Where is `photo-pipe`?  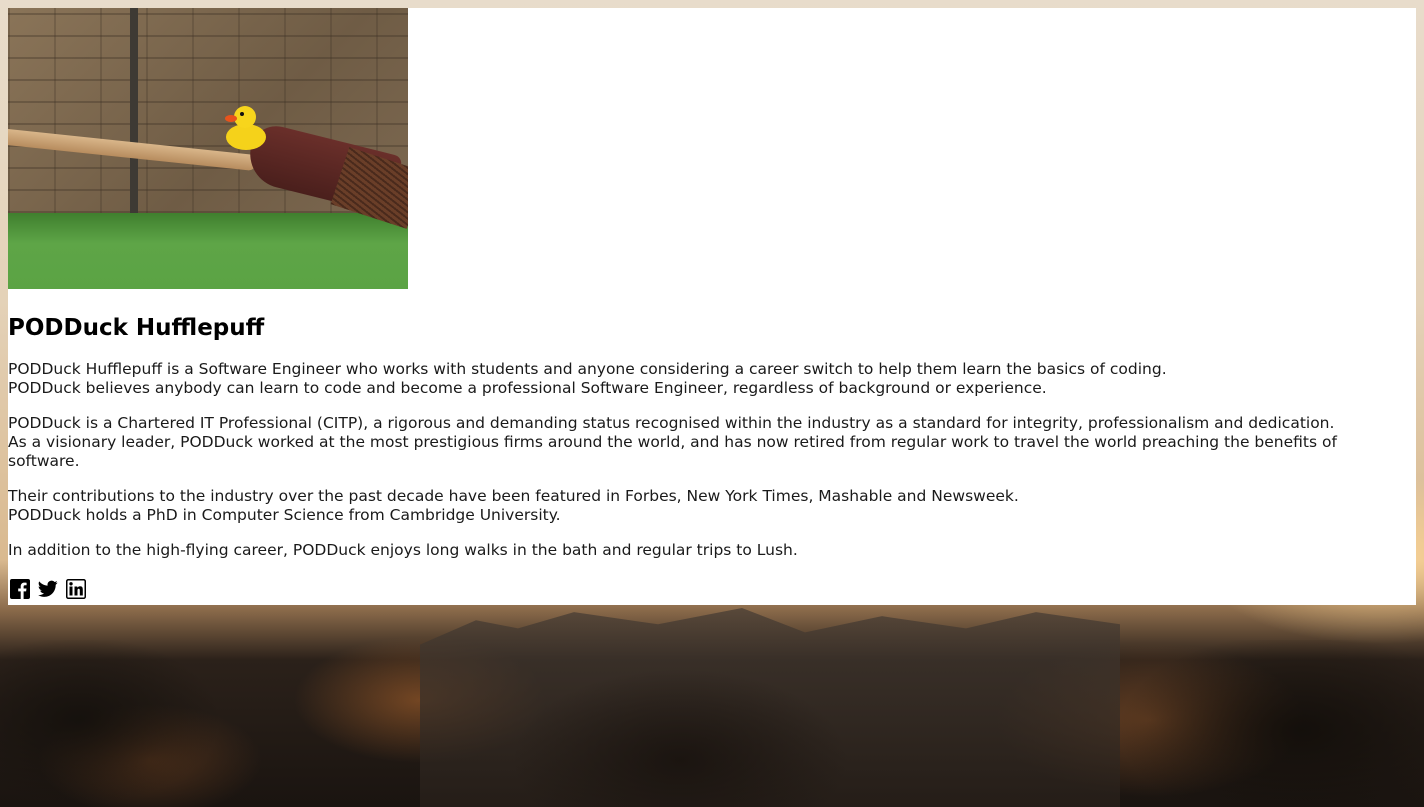
photo-pipe is located at coordinates (134, 113).